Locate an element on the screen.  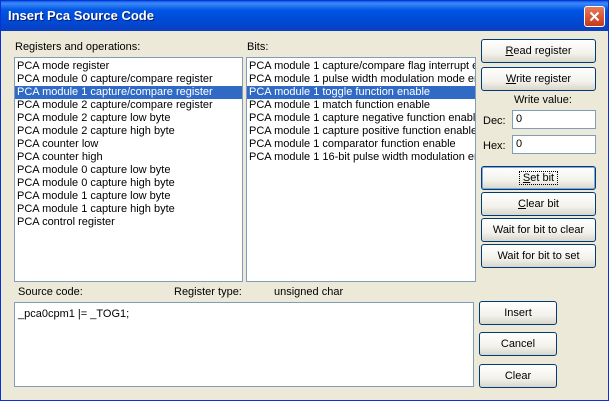
set-bit-label: Set bit is located at coordinates (538, 178).